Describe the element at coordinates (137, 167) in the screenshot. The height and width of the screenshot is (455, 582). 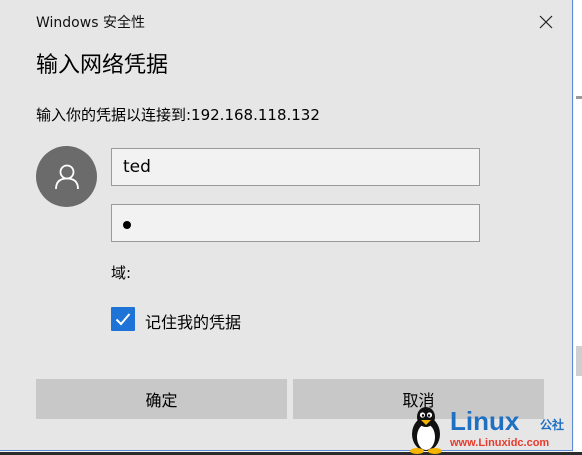
I see `username-value: ted` at that location.